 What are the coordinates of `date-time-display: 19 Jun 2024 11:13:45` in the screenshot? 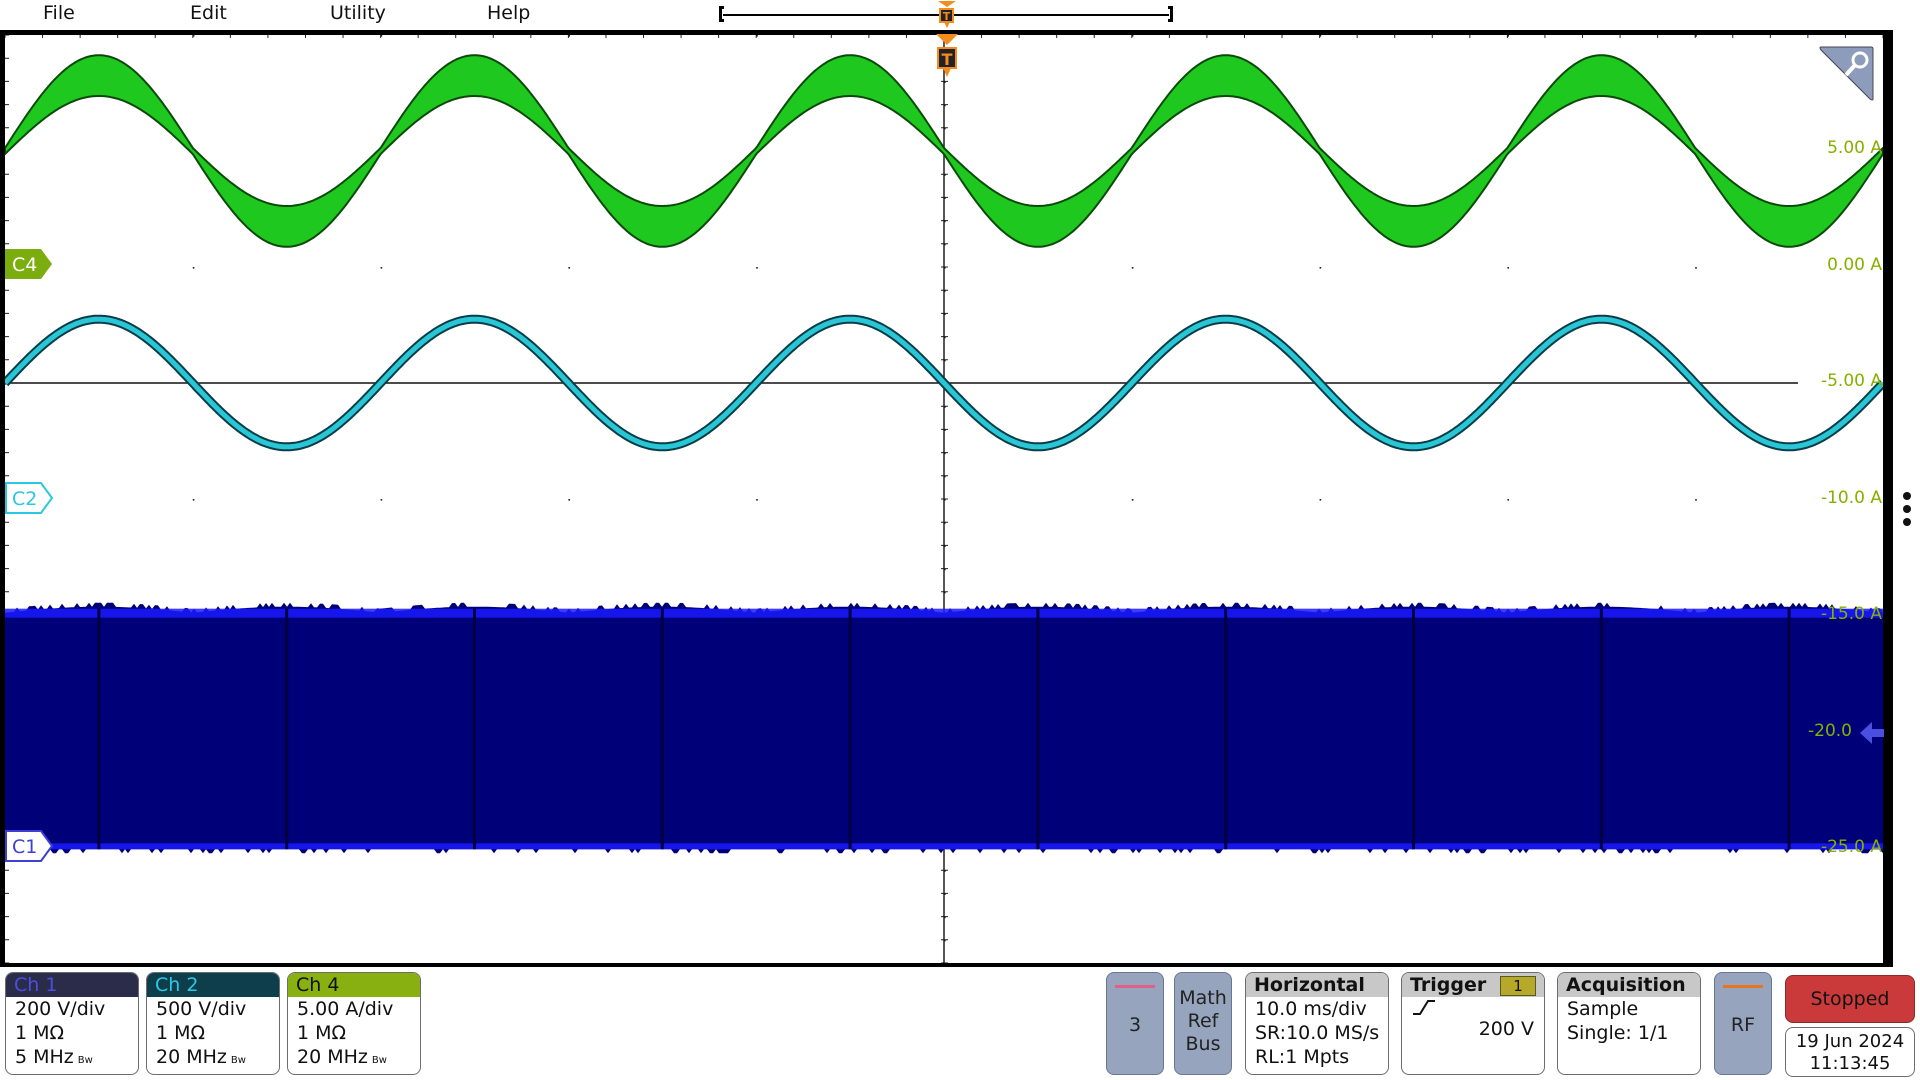 It's located at (1850, 1052).